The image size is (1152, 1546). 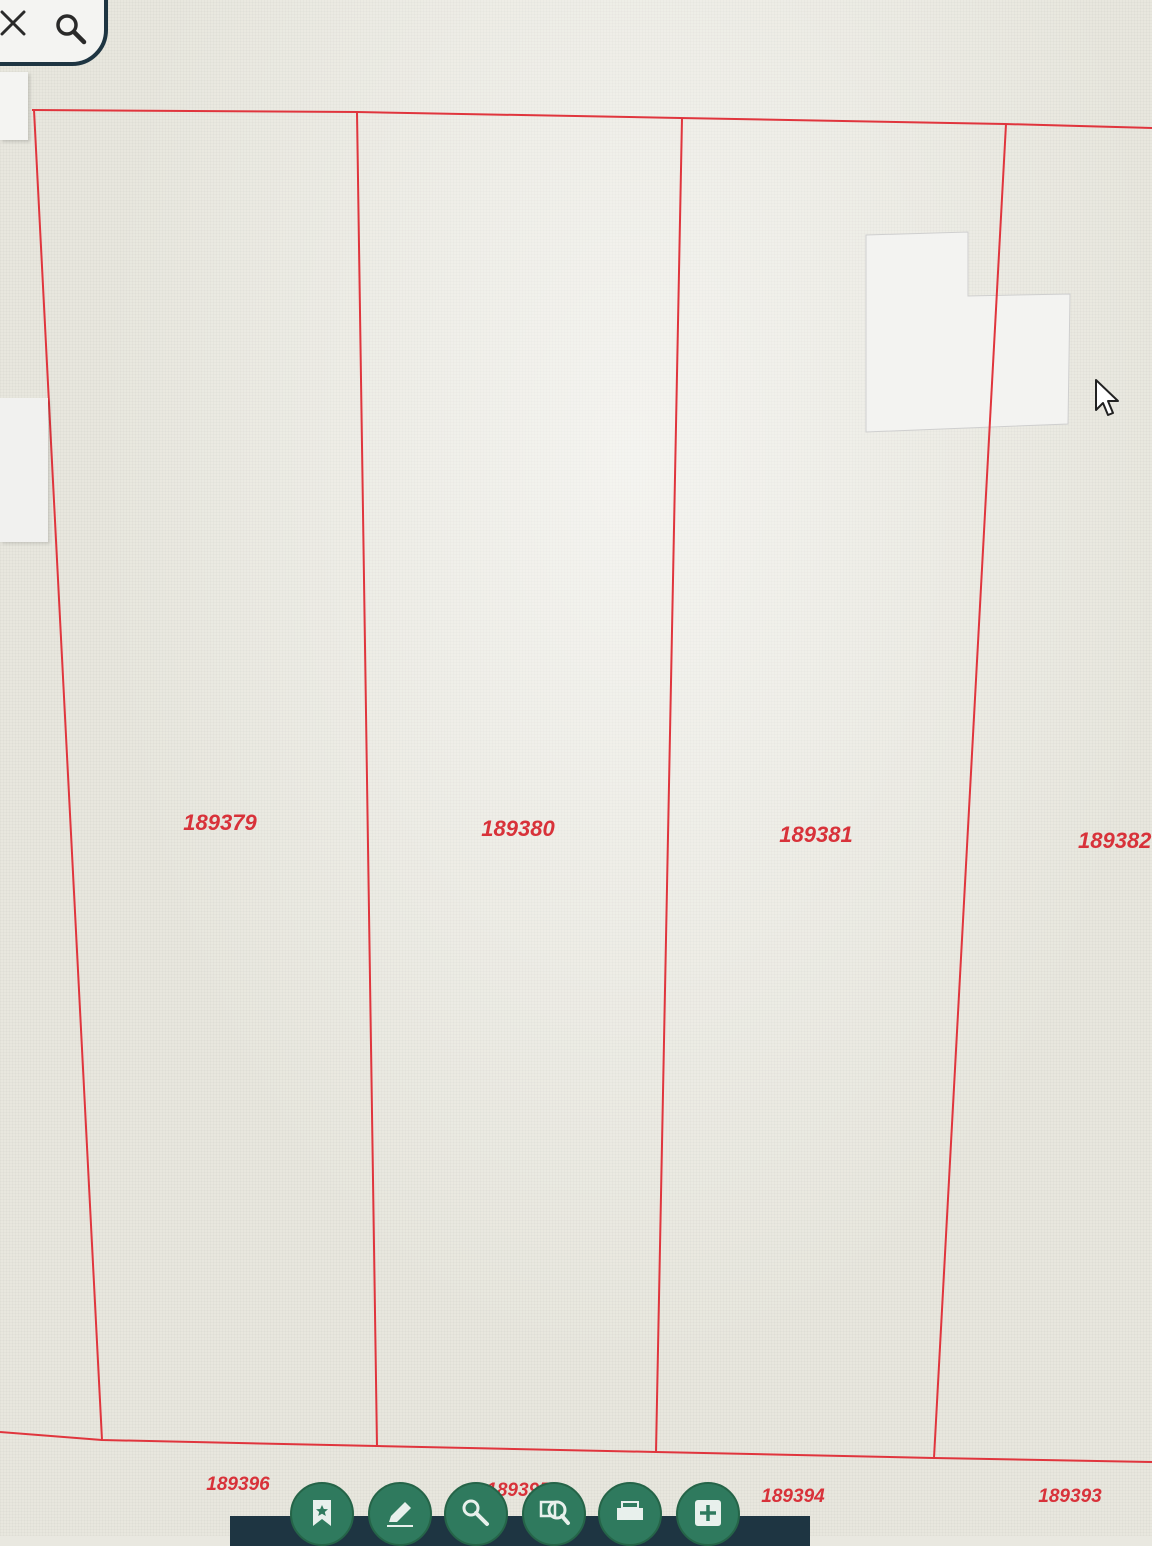 What do you see at coordinates (591, 119) in the screenshot?
I see `top-boundary-line` at bounding box center [591, 119].